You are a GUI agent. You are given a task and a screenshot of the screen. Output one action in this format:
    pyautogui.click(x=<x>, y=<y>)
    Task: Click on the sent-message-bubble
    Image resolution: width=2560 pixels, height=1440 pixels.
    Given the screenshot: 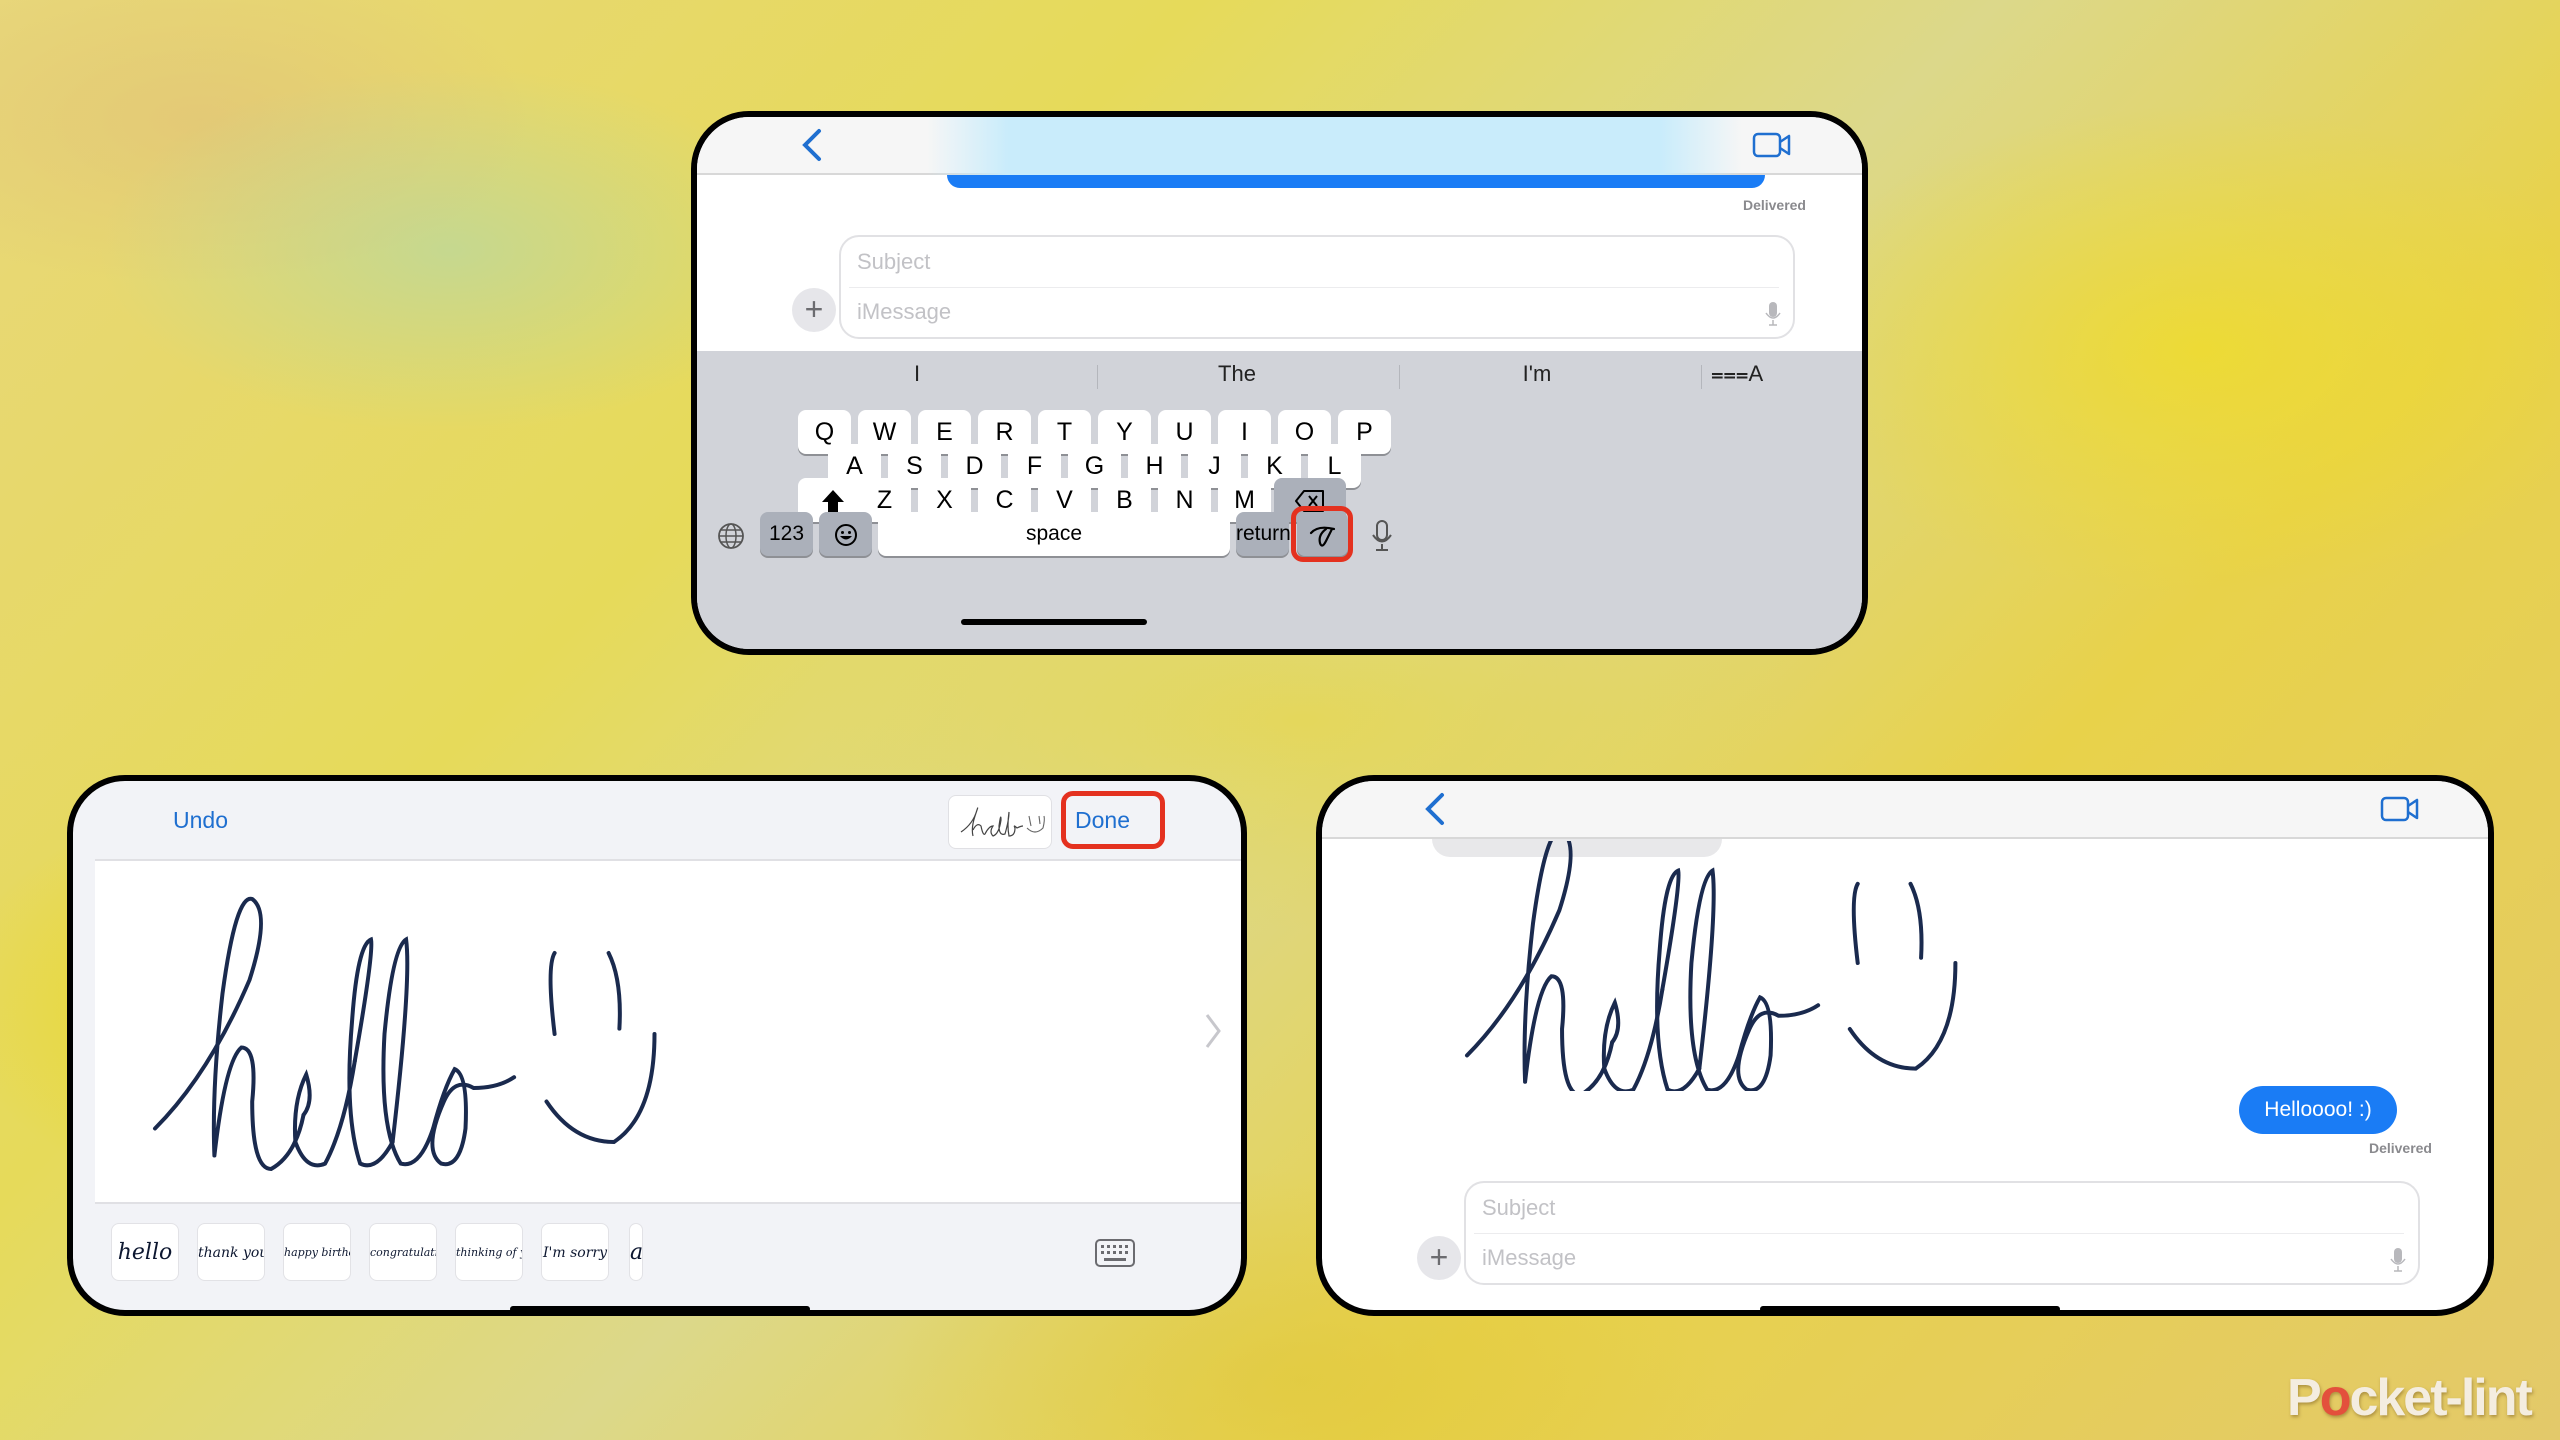 What is the action you would take?
    pyautogui.click(x=1356, y=181)
    